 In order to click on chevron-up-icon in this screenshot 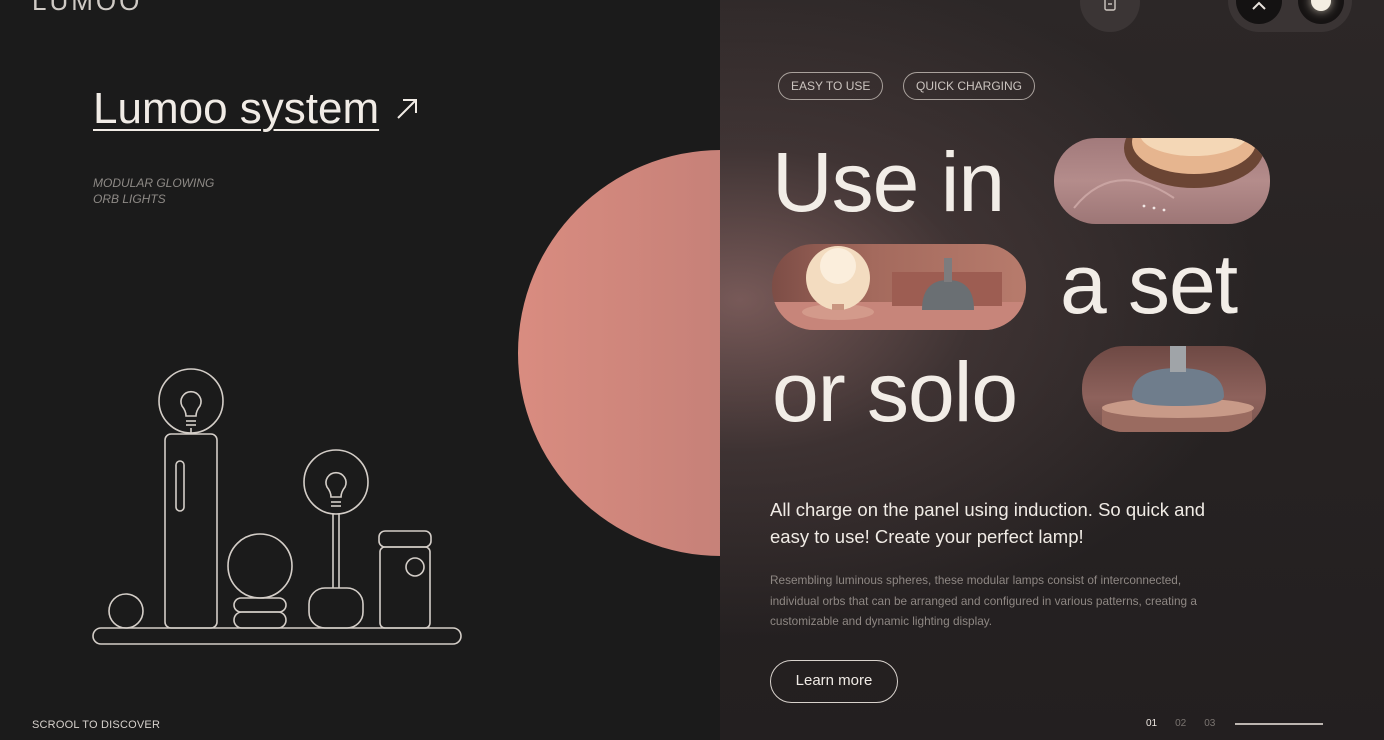, I will do `click(1259, 5)`.